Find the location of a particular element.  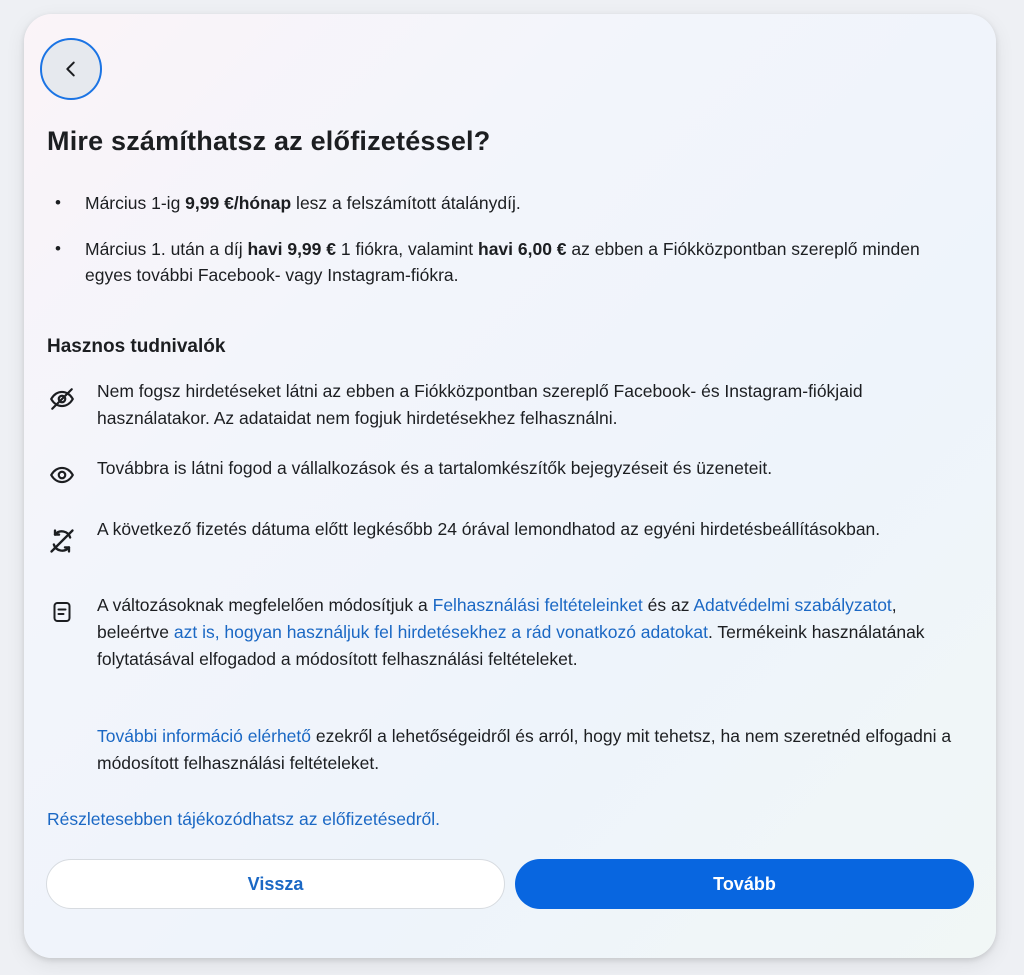

terms-of-use-link: Felhasználási feltételeinket is located at coordinates (538, 605).